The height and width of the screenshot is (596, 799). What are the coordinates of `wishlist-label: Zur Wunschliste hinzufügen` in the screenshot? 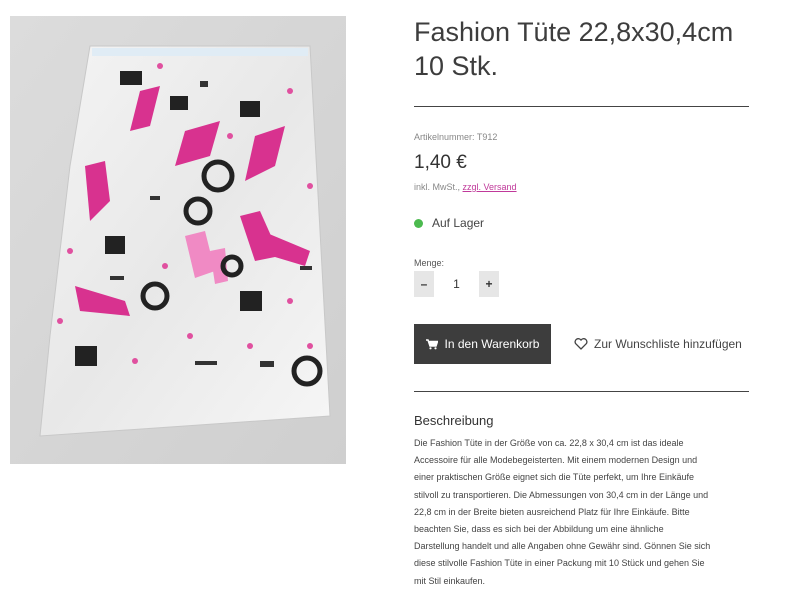 It's located at (668, 344).